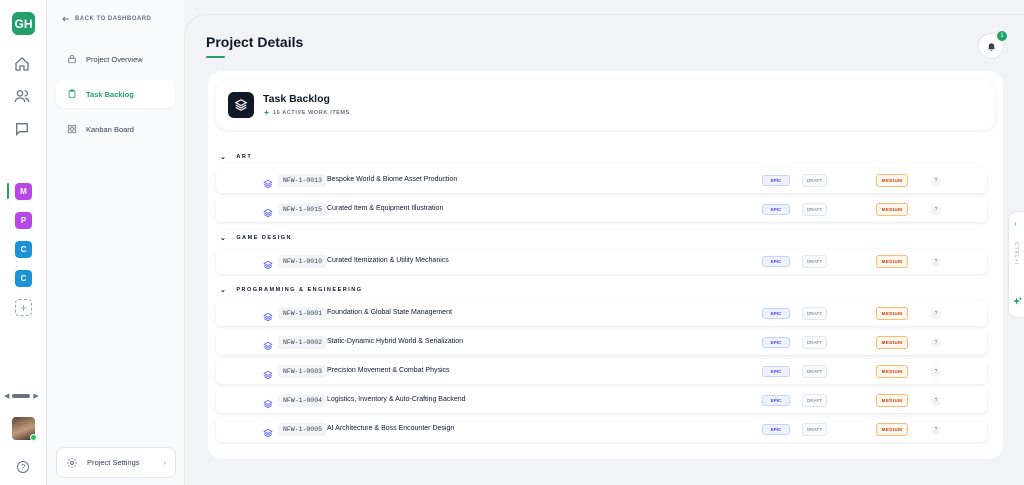 This screenshot has height=485, width=1024. Describe the element at coordinates (296, 99) in the screenshot. I see `backlog-title: Task Backlog` at that location.